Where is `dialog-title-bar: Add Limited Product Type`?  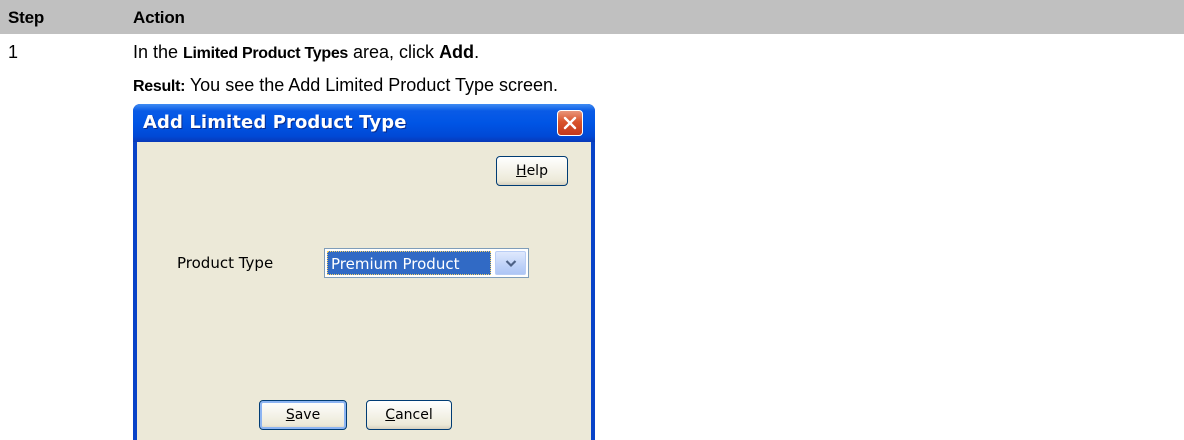 dialog-title-bar: Add Limited Product Type is located at coordinates (364, 123).